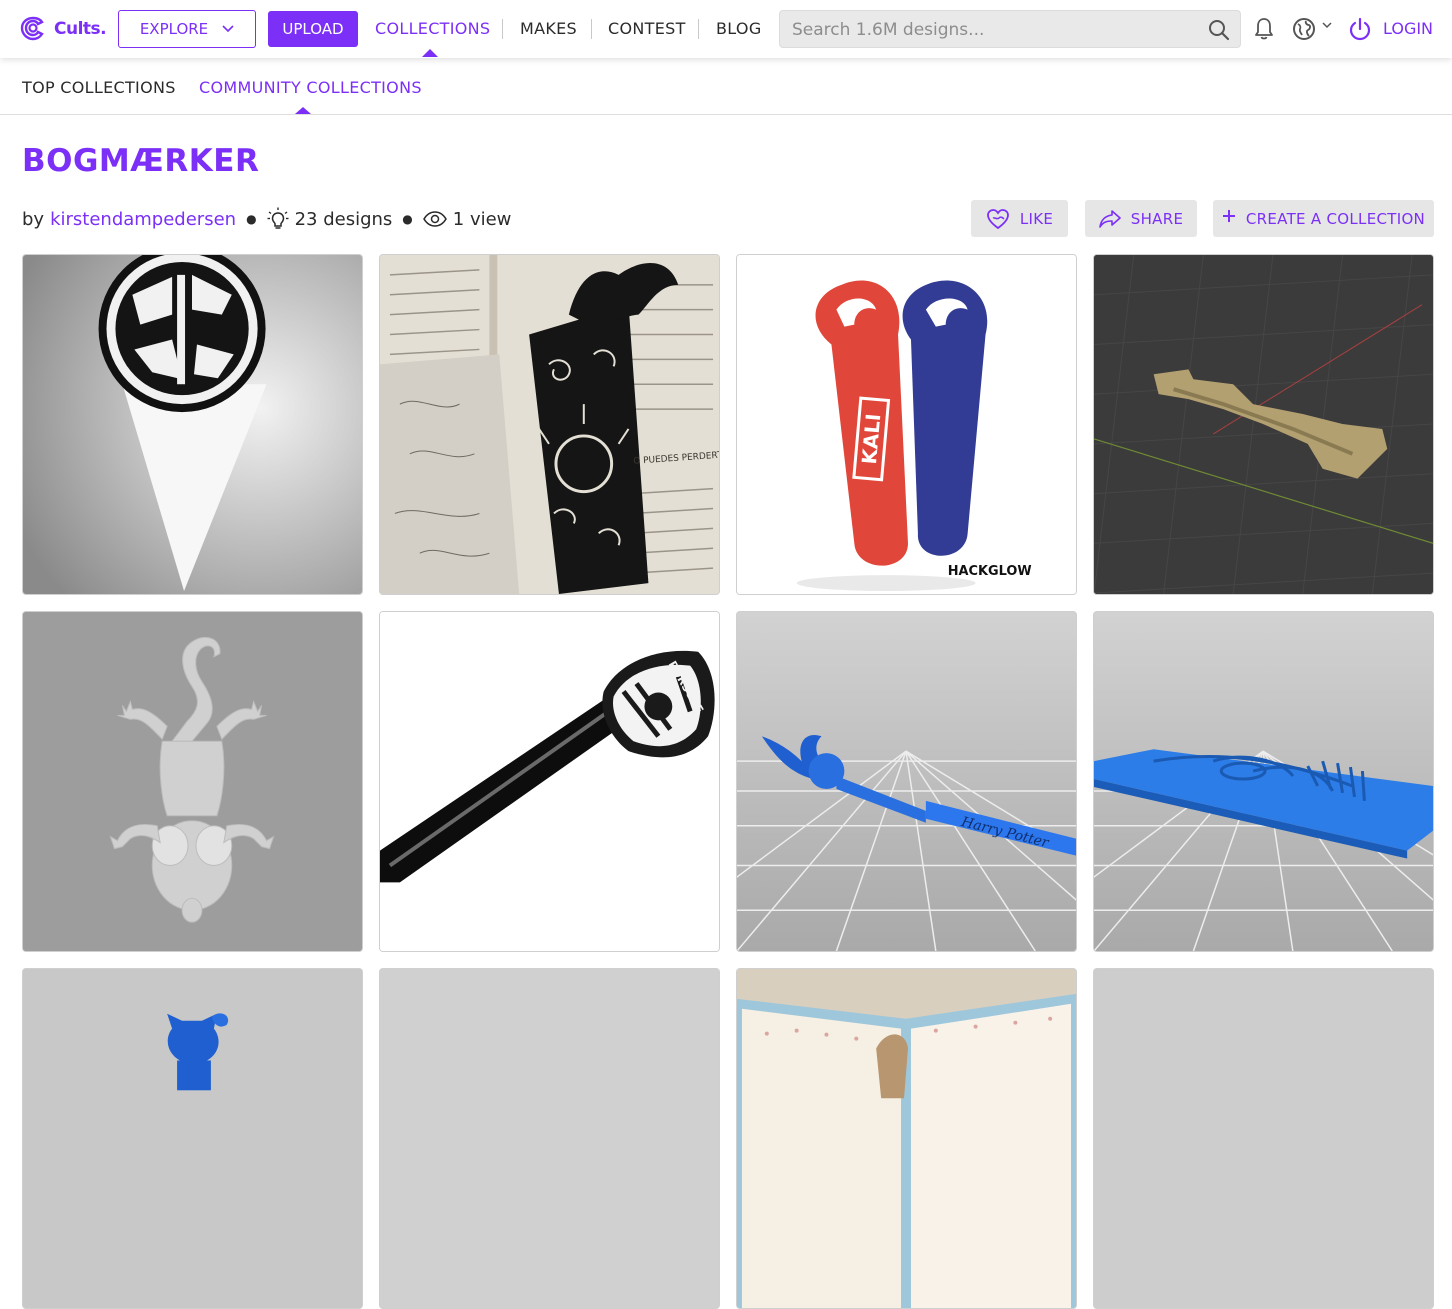 This screenshot has height=1309, width=1452. I want to click on design-card-porsche: PORSCHE, so click(549, 781).